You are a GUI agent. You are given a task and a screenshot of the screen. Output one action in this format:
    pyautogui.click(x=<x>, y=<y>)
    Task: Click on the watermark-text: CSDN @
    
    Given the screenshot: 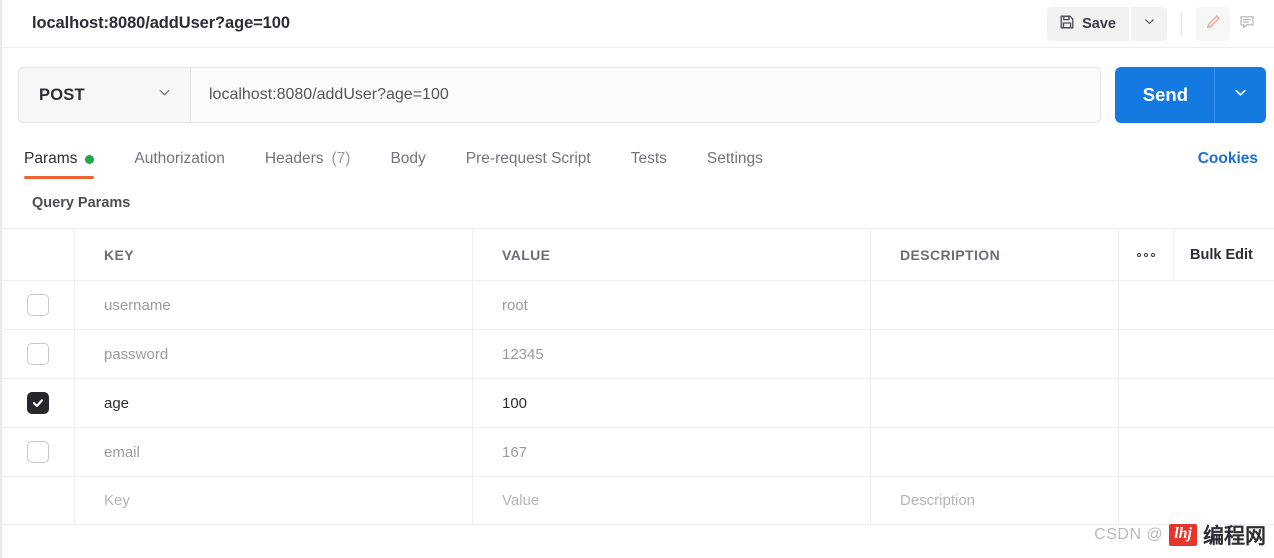 What is the action you would take?
    pyautogui.click(x=1129, y=534)
    